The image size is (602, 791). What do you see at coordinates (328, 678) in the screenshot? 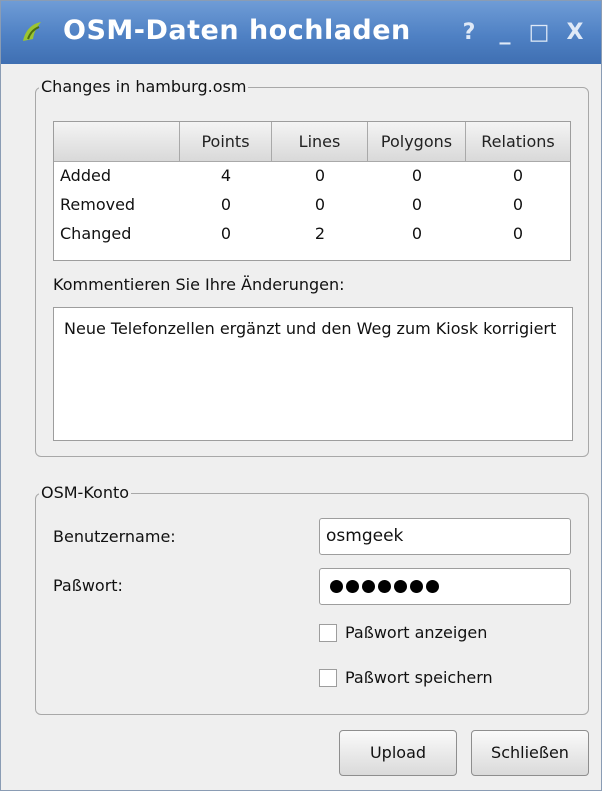
I see `save-password-checkbox` at bounding box center [328, 678].